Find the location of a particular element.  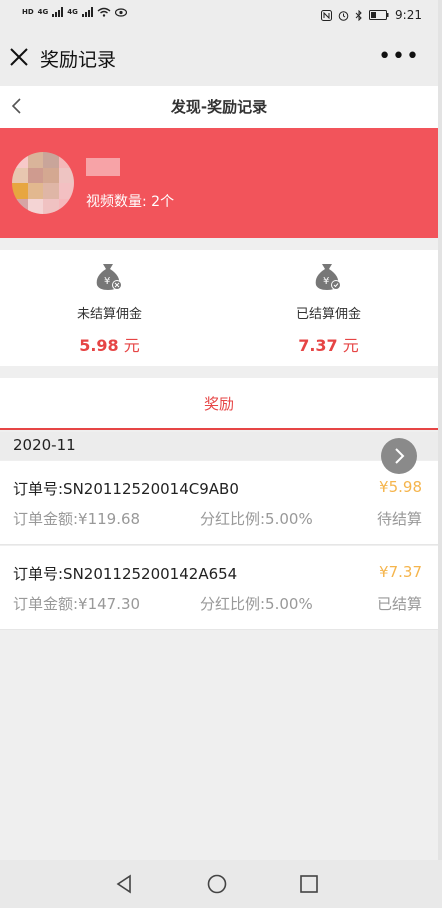

money-bag-settled-icon: ¥ is located at coordinates (328, 277).